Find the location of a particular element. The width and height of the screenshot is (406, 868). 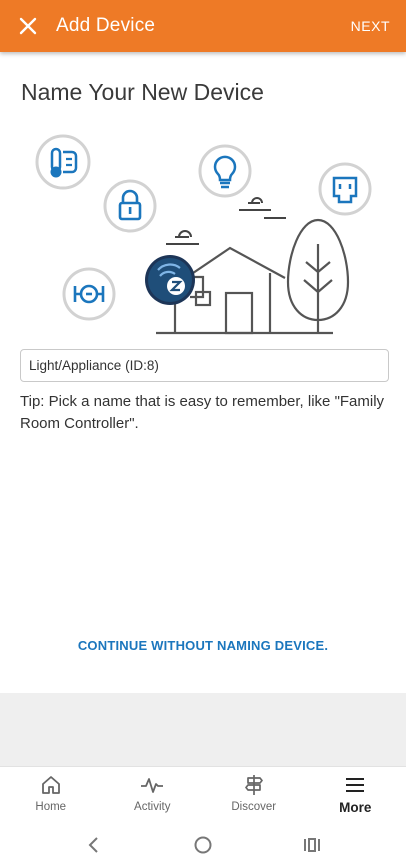

next-button: NEXT is located at coordinates (370, 26).